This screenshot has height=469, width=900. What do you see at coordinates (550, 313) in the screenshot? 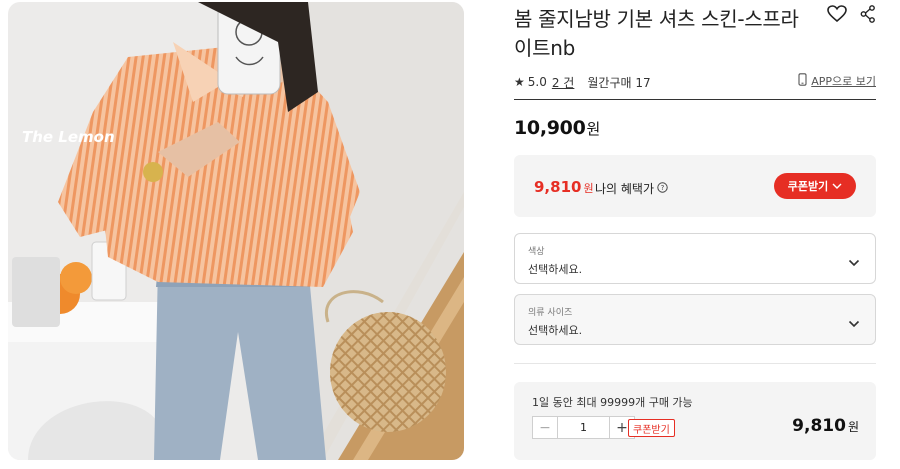
I see `size-option-label: 의류 사이즈` at bounding box center [550, 313].